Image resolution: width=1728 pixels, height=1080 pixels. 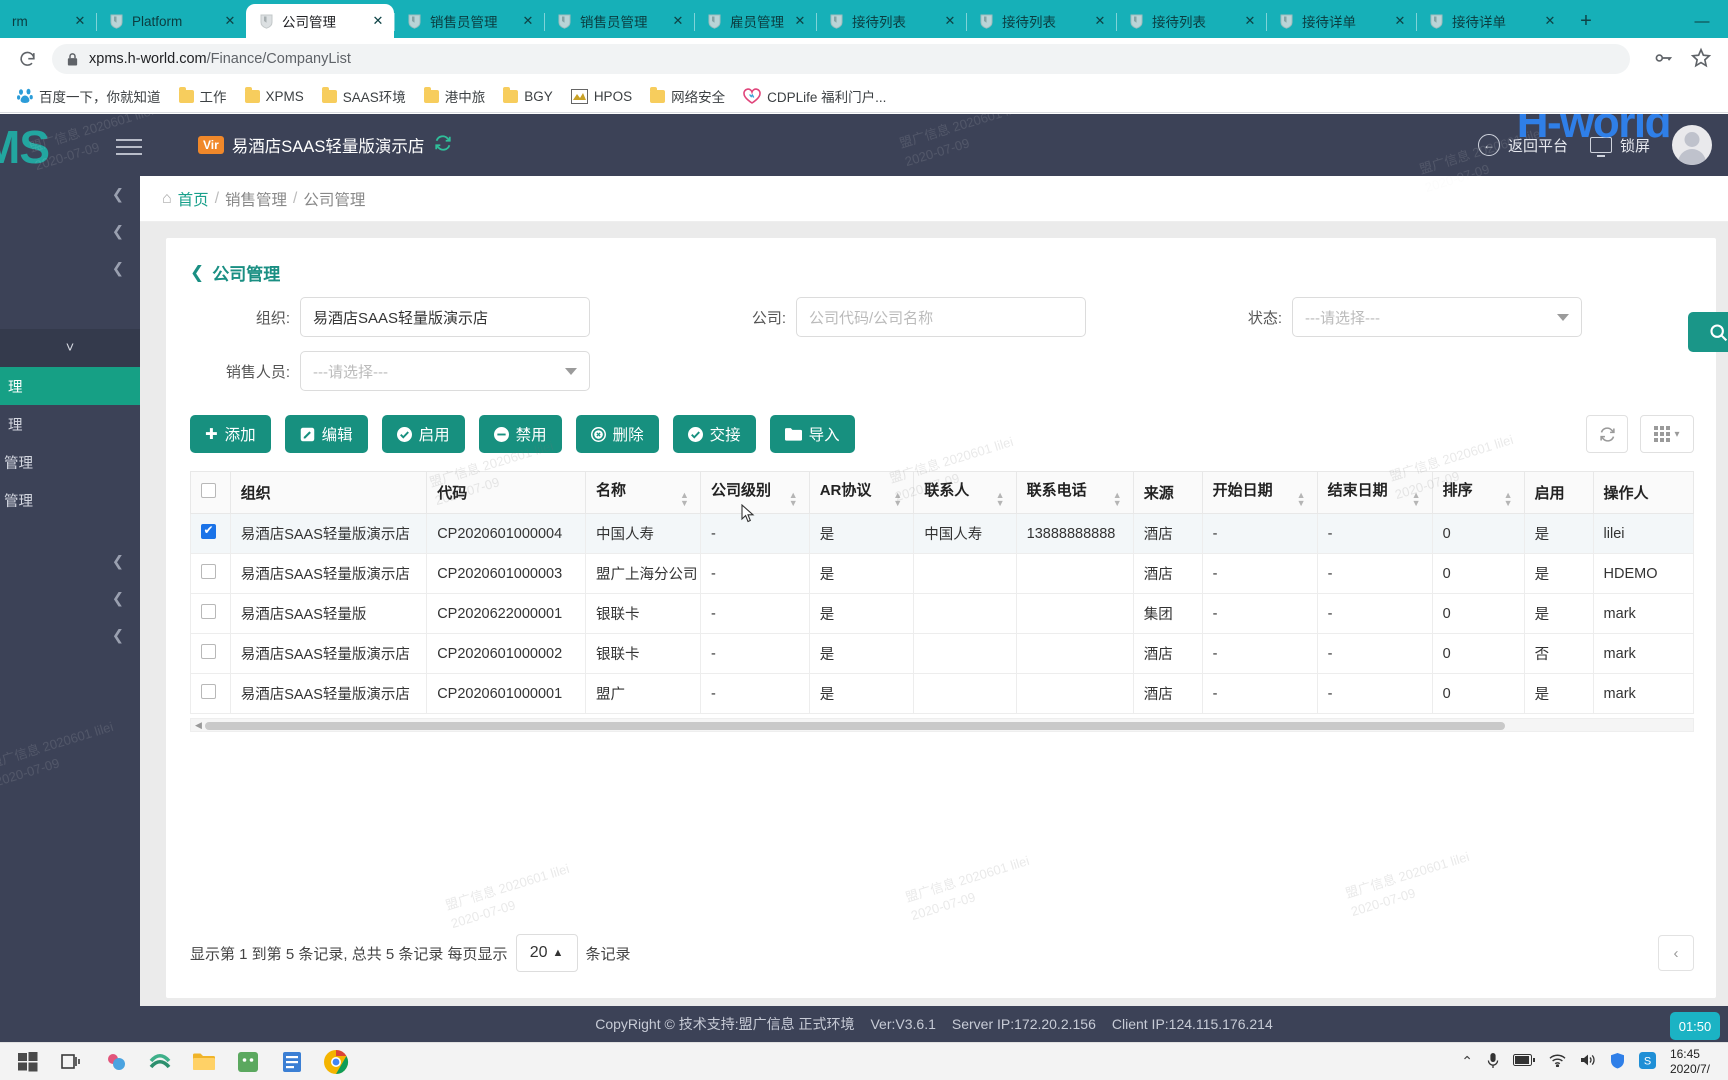 I want to click on sidebar-group-expanded: ˅, so click(x=70, y=348).